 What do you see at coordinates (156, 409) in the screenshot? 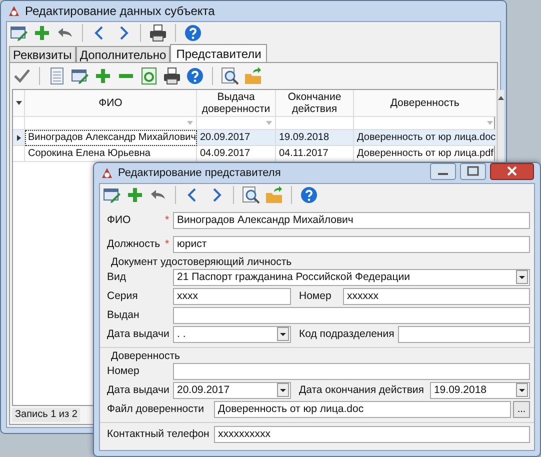
I see `field-label: Файл доверенности` at bounding box center [156, 409].